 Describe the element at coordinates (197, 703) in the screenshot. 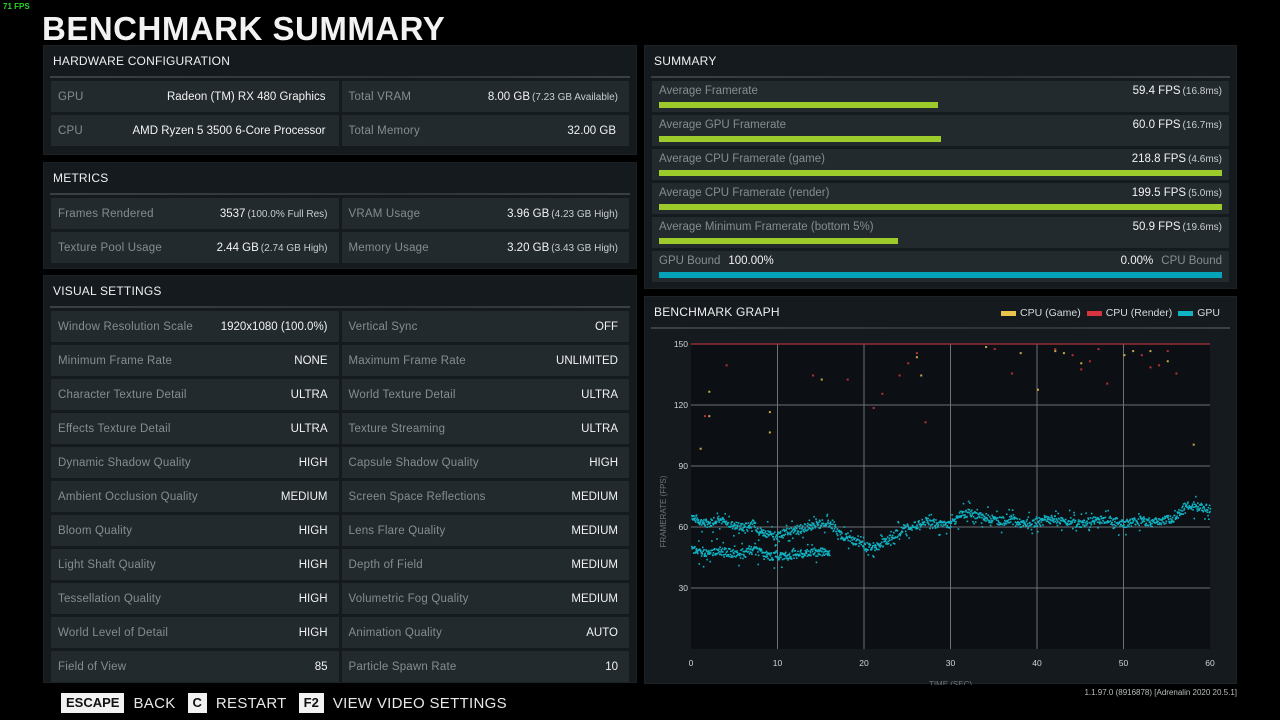

I see `c-key: C` at that location.